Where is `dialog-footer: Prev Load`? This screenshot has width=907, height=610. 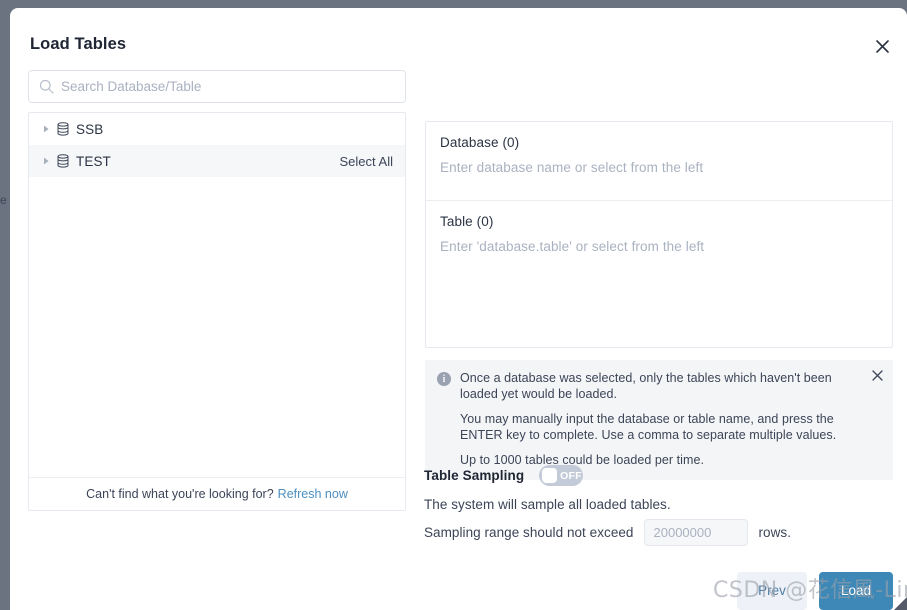 dialog-footer: Prev Load is located at coordinates (815, 591).